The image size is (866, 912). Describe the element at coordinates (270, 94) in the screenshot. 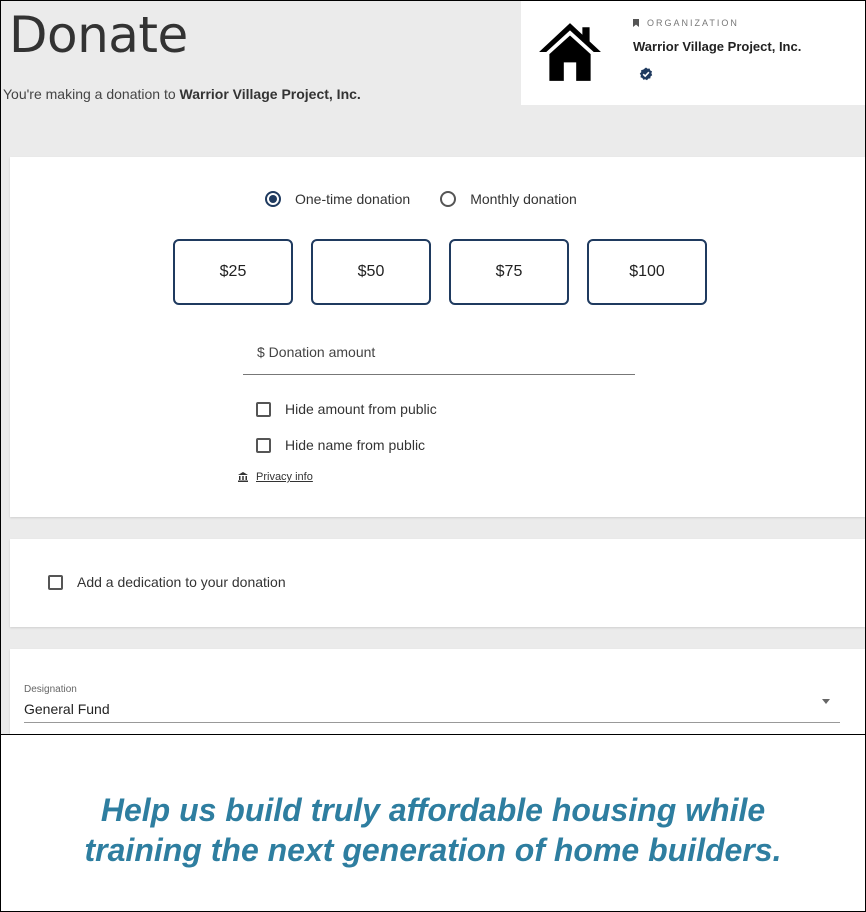

I see `subtitle-org-name: Warrior Village Project, Inc.` at that location.